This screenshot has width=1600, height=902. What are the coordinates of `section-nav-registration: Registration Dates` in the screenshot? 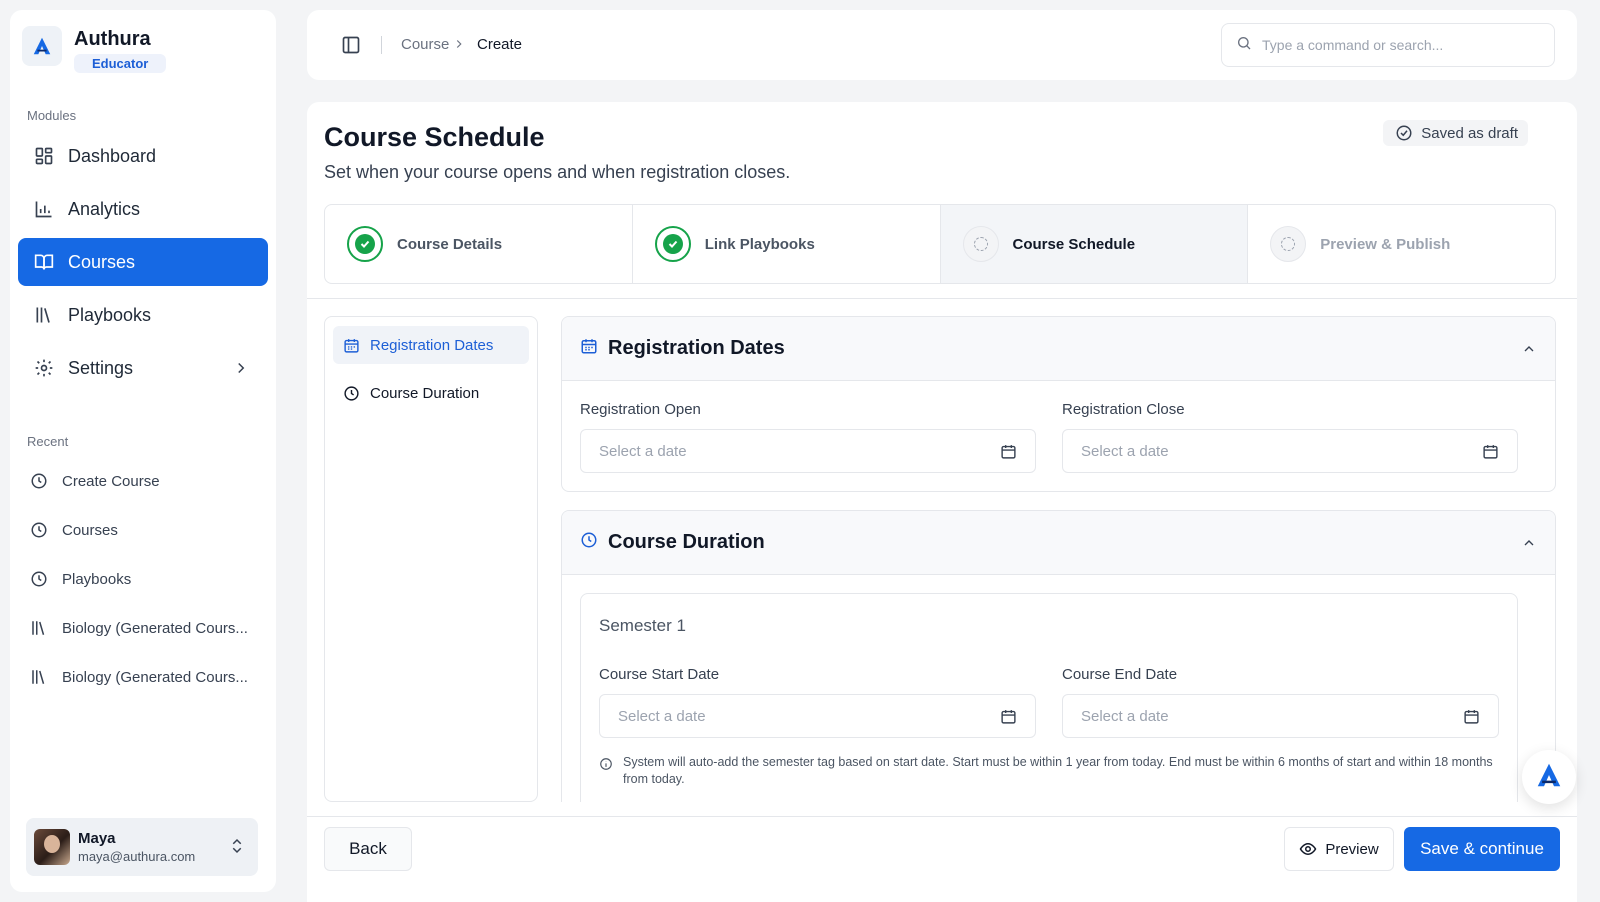 It's located at (431, 345).